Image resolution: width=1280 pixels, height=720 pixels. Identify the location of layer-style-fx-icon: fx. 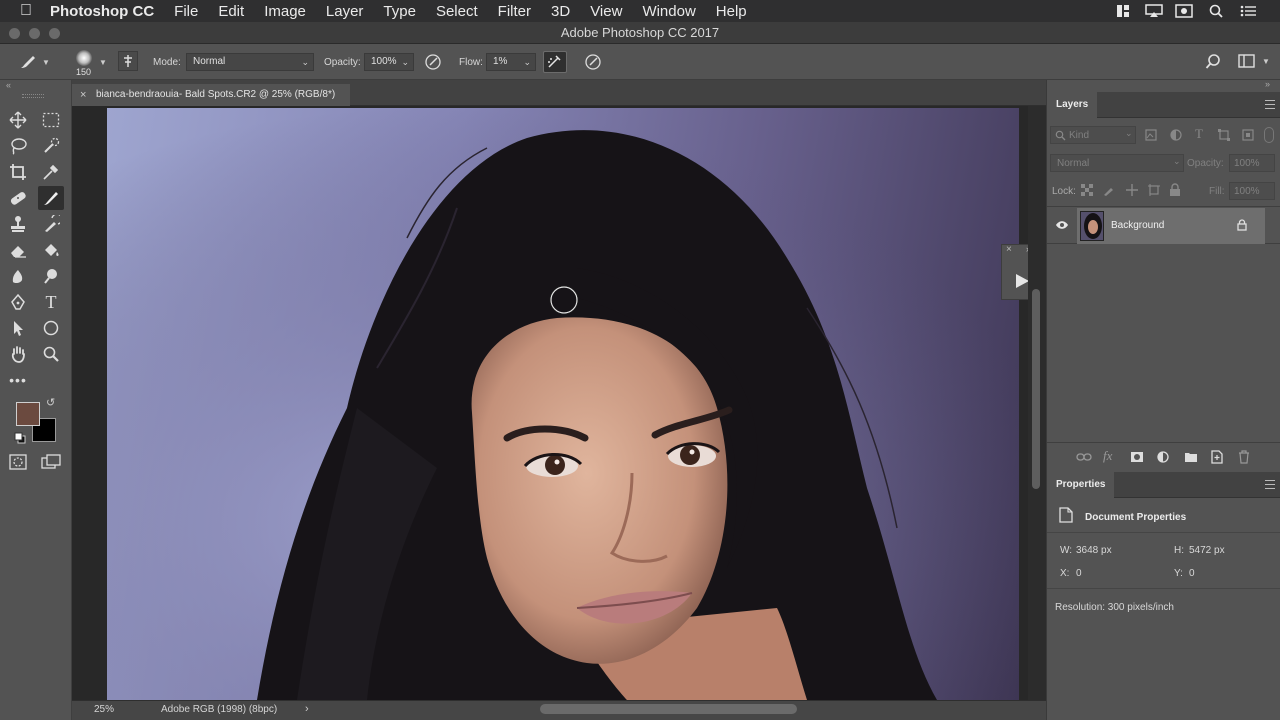
(1107, 456).